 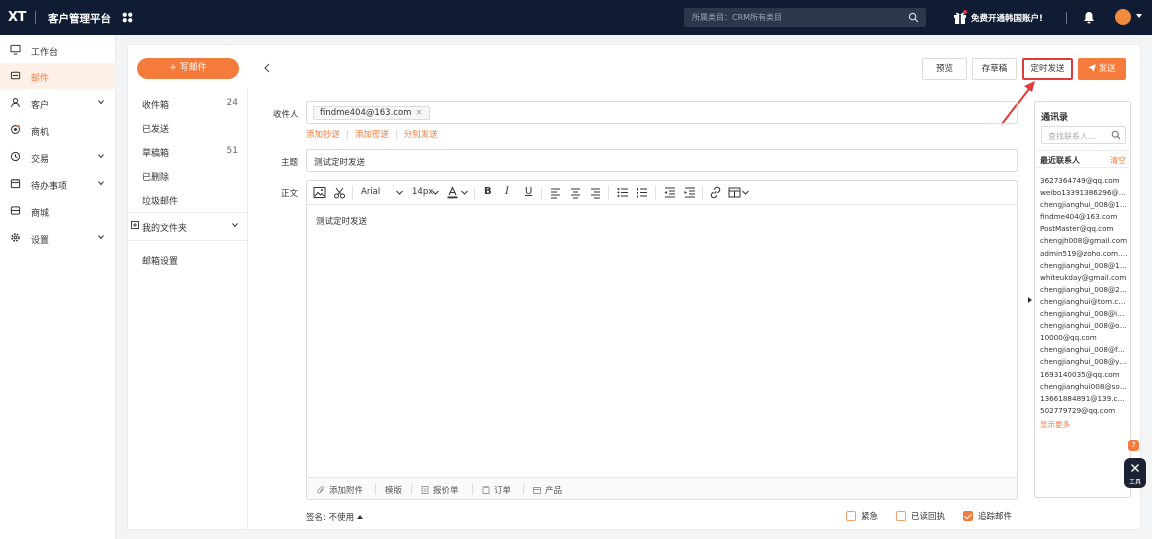 What do you see at coordinates (987, 516) in the screenshot?
I see `track-mail-checkbox: 追踪邮件` at bounding box center [987, 516].